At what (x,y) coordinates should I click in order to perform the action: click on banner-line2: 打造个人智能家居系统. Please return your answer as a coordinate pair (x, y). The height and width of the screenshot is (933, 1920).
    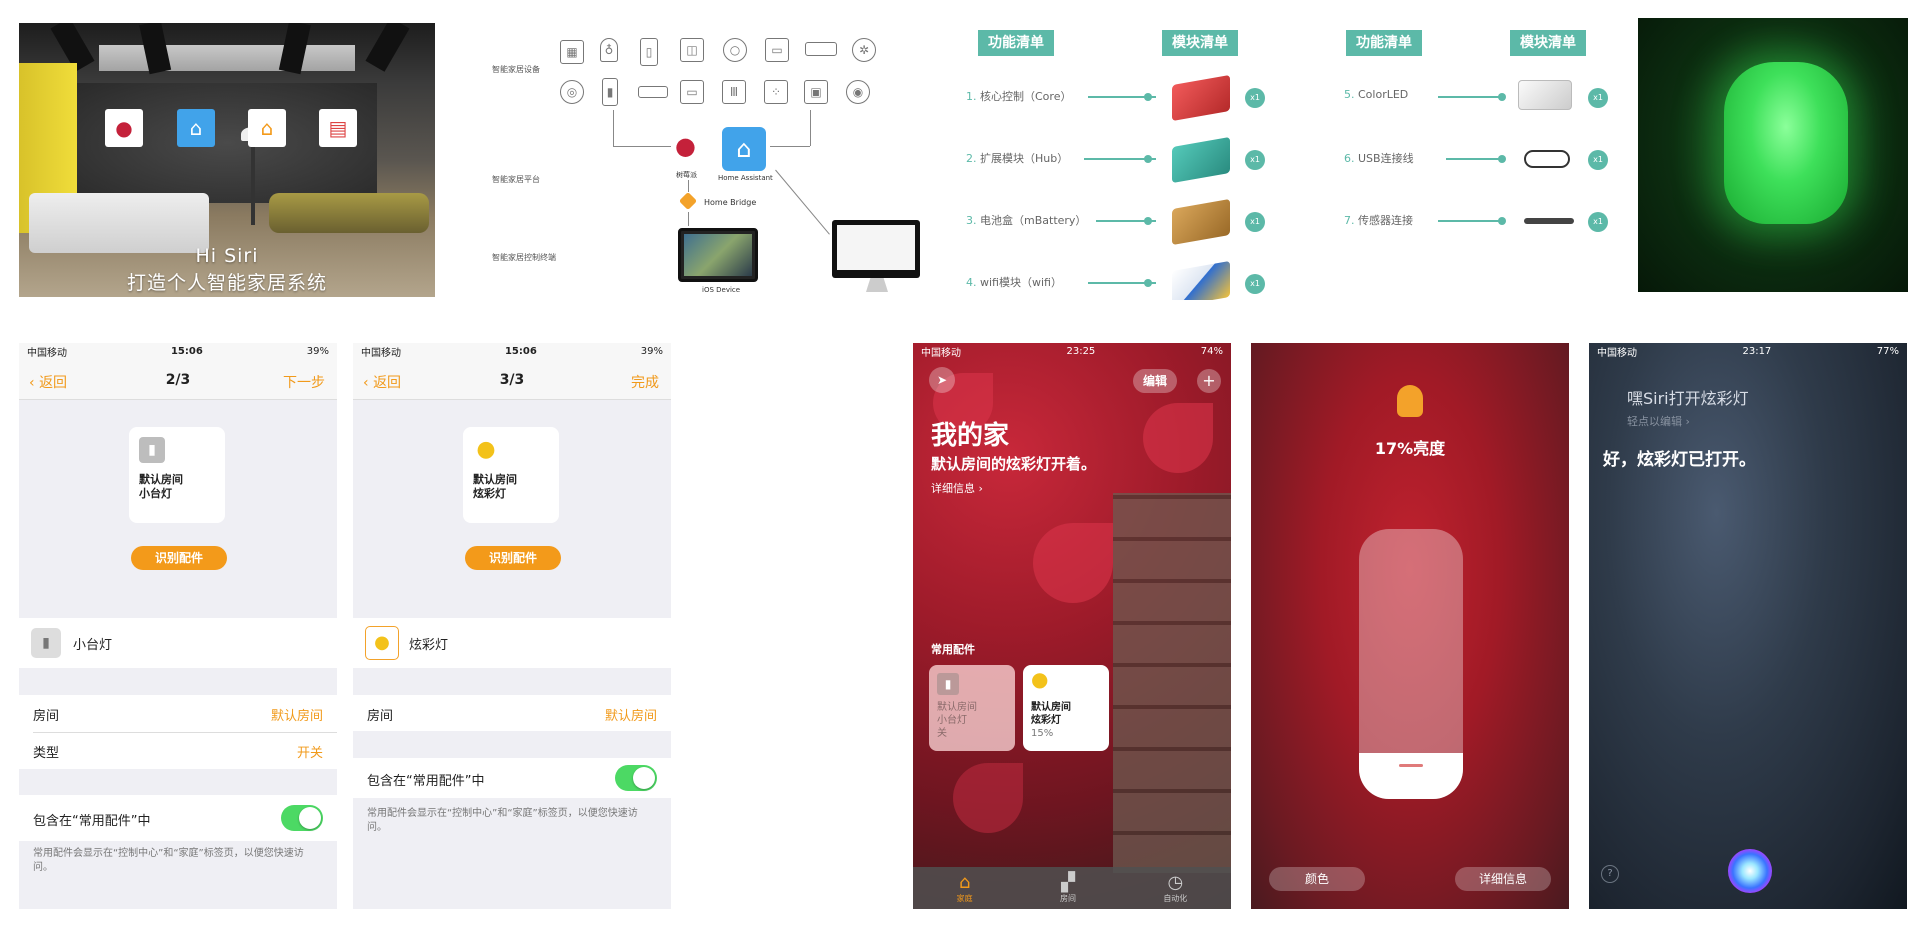
    Looking at the image, I should click on (226, 283).